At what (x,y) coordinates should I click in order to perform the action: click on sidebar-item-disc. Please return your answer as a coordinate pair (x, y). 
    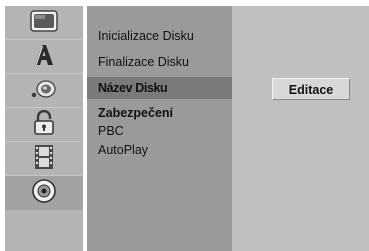
    Looking at the image, I should click on (44, 193).